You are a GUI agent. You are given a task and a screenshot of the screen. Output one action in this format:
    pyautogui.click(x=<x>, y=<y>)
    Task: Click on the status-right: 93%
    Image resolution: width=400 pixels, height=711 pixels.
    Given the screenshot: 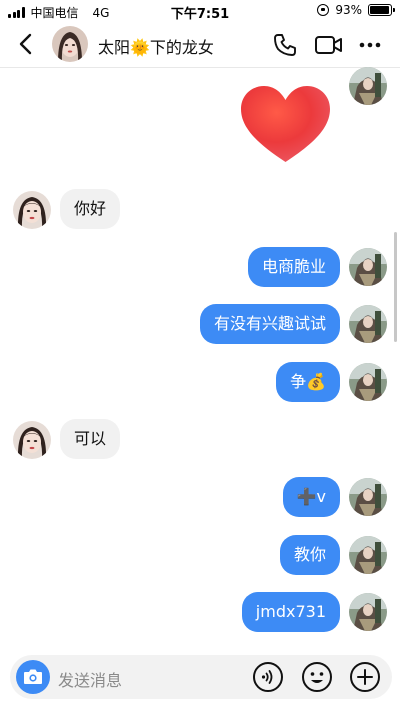 What is the action you would take?
    pyautogui.click(x=356, y=10)
    